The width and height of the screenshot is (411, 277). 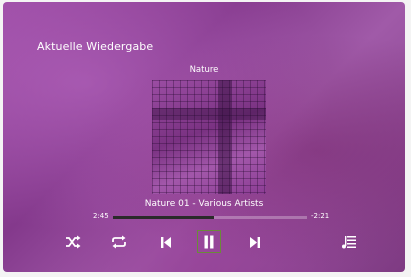 I want to click on progress-bar, so click(x=210, y=217).